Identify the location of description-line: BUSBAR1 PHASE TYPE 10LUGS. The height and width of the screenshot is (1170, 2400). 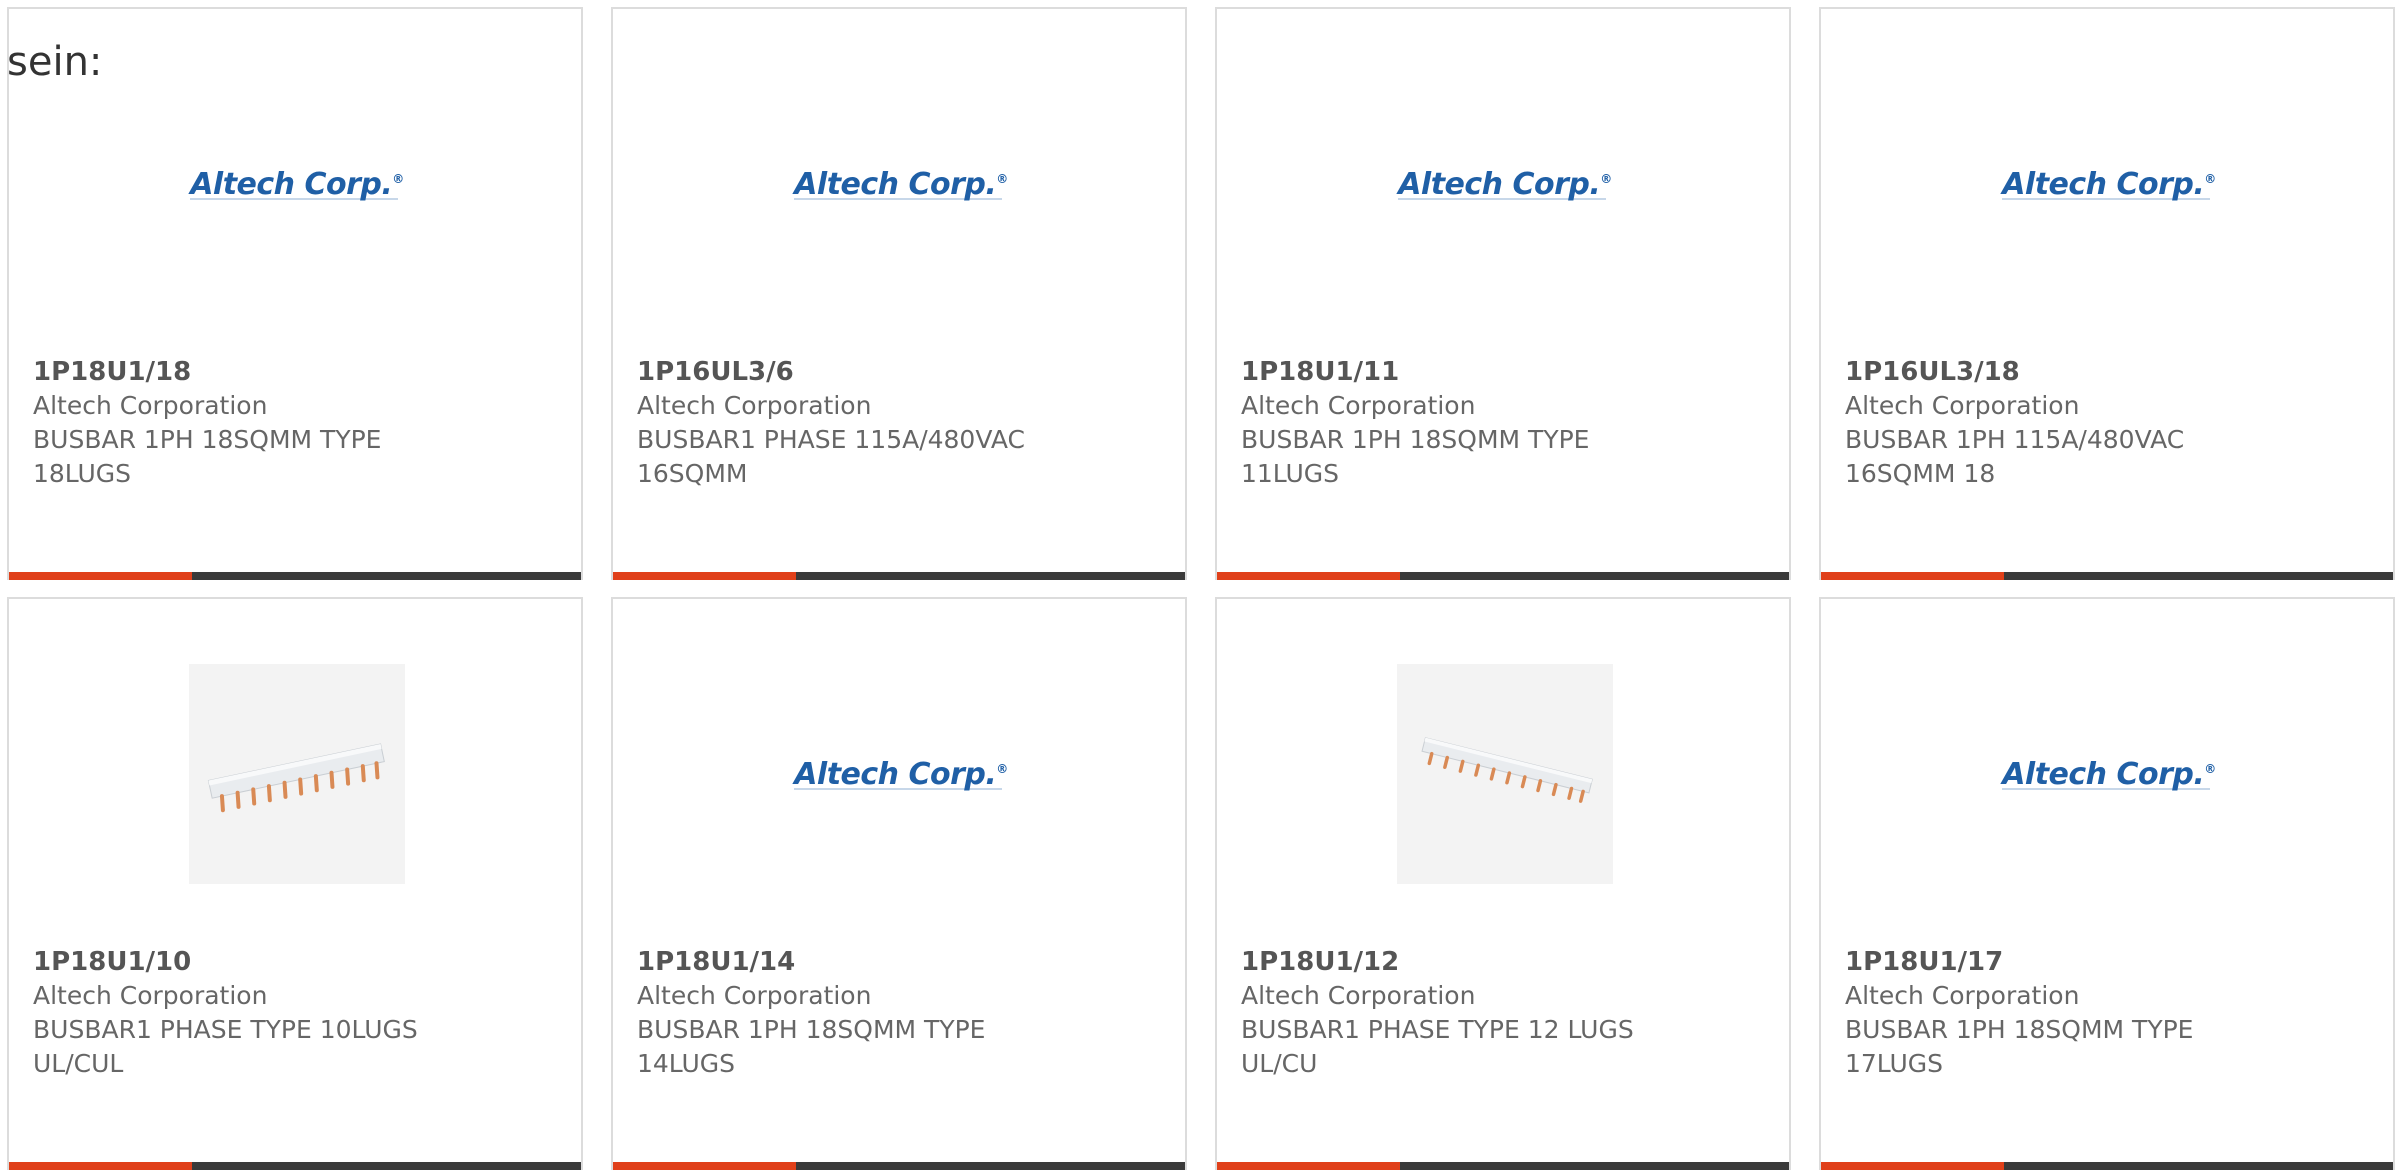
(225, 1029).